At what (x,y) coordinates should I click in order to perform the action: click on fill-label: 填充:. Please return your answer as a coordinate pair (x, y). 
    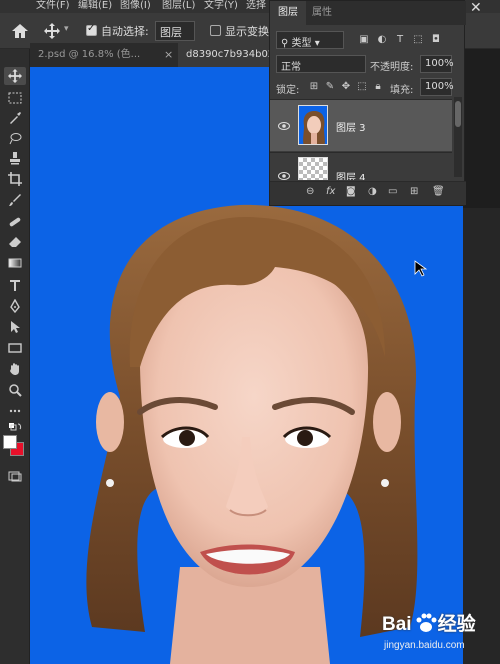
    Looking at the image, I should click on (402, 90).